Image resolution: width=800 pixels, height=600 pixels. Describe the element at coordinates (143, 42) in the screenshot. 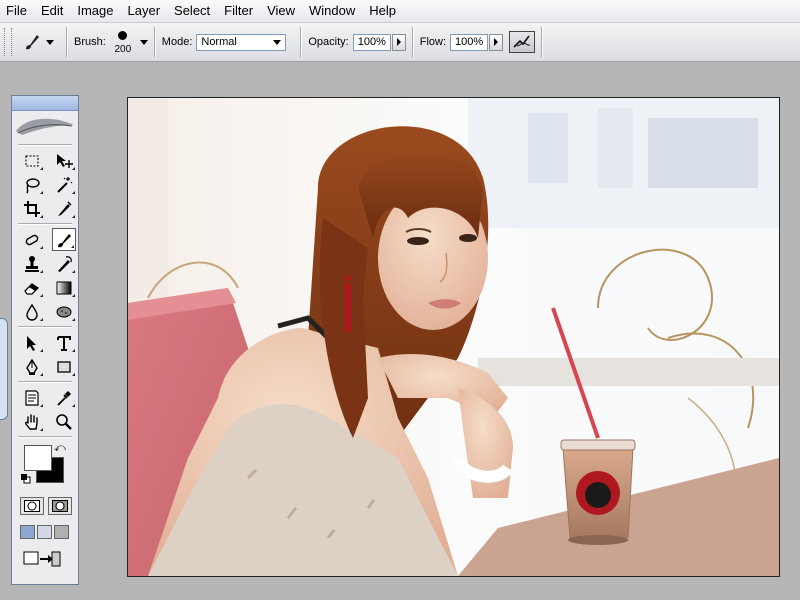

I see `brush-dropdown-icon` at that location.